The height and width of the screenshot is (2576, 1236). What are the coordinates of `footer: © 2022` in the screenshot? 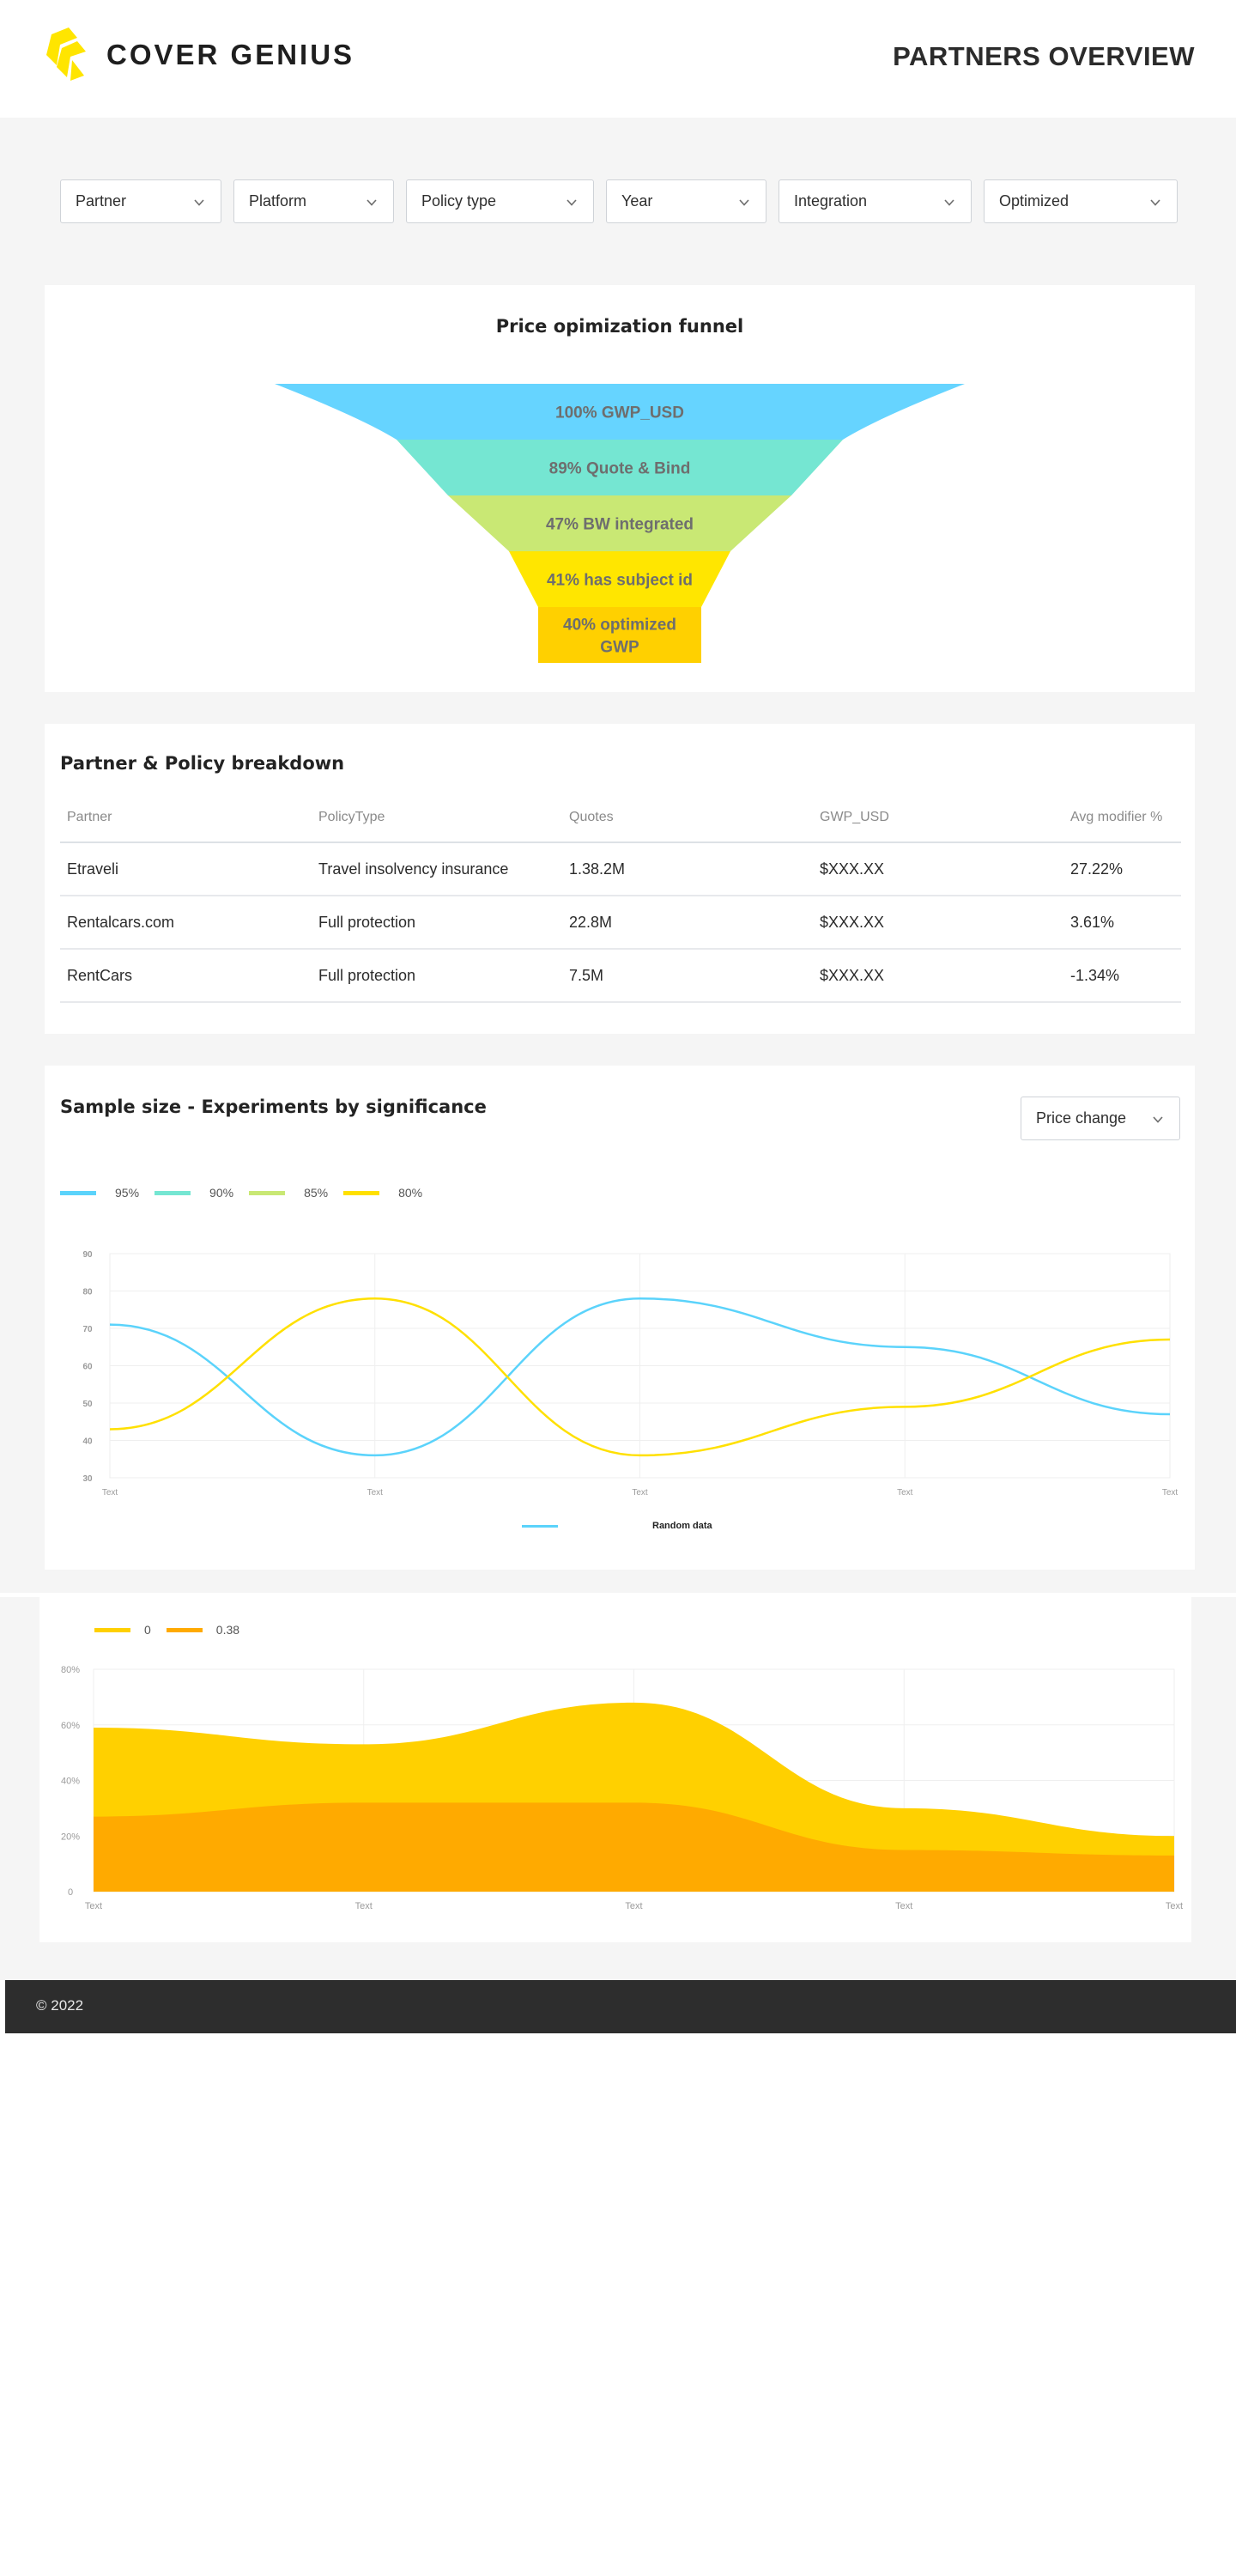 It's located at (620, 2006).